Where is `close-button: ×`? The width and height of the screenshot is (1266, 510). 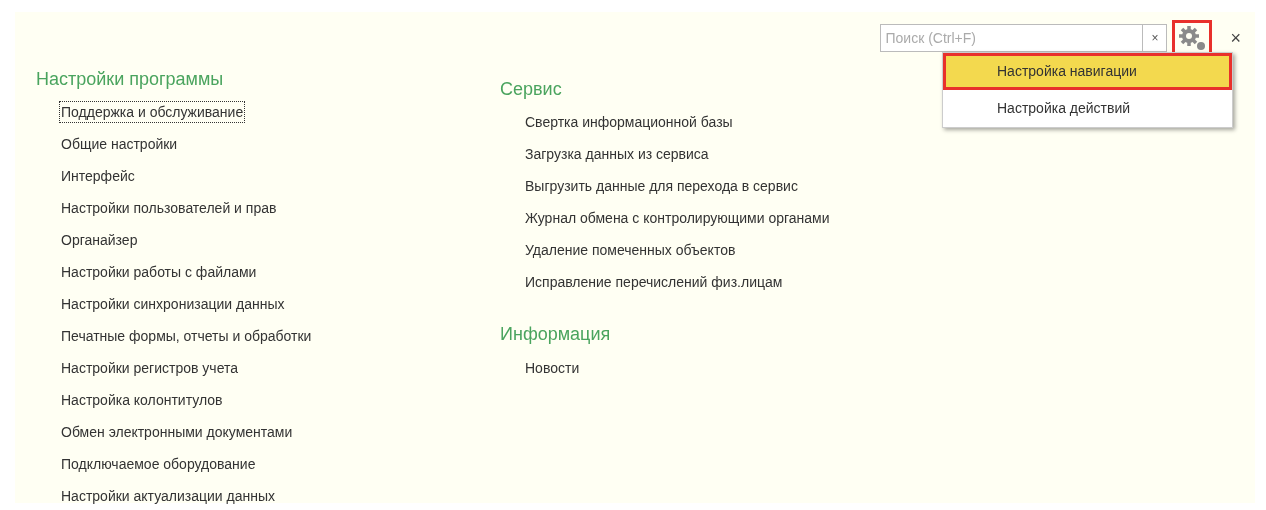
close-button: × is located at coordinates (1235, 38).